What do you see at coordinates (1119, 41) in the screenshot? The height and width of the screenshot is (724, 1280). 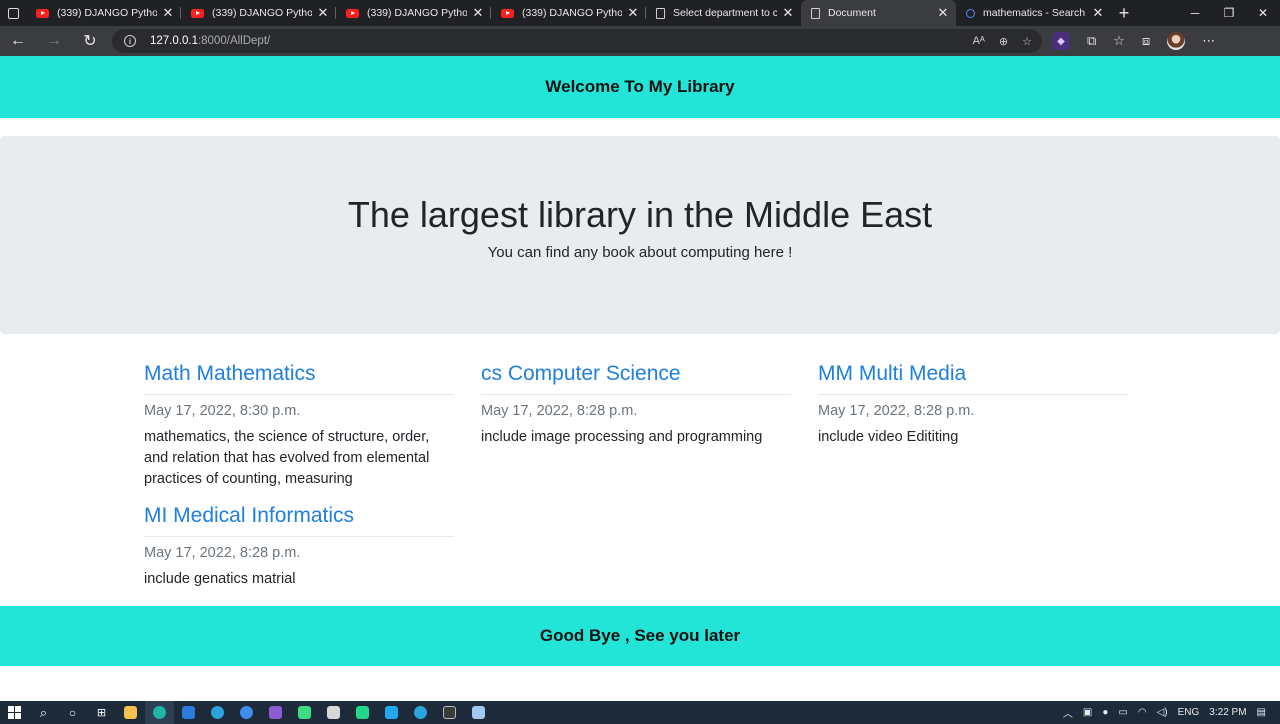 I see `favorites-icon: ☆` at bounding box center [1119, 41].